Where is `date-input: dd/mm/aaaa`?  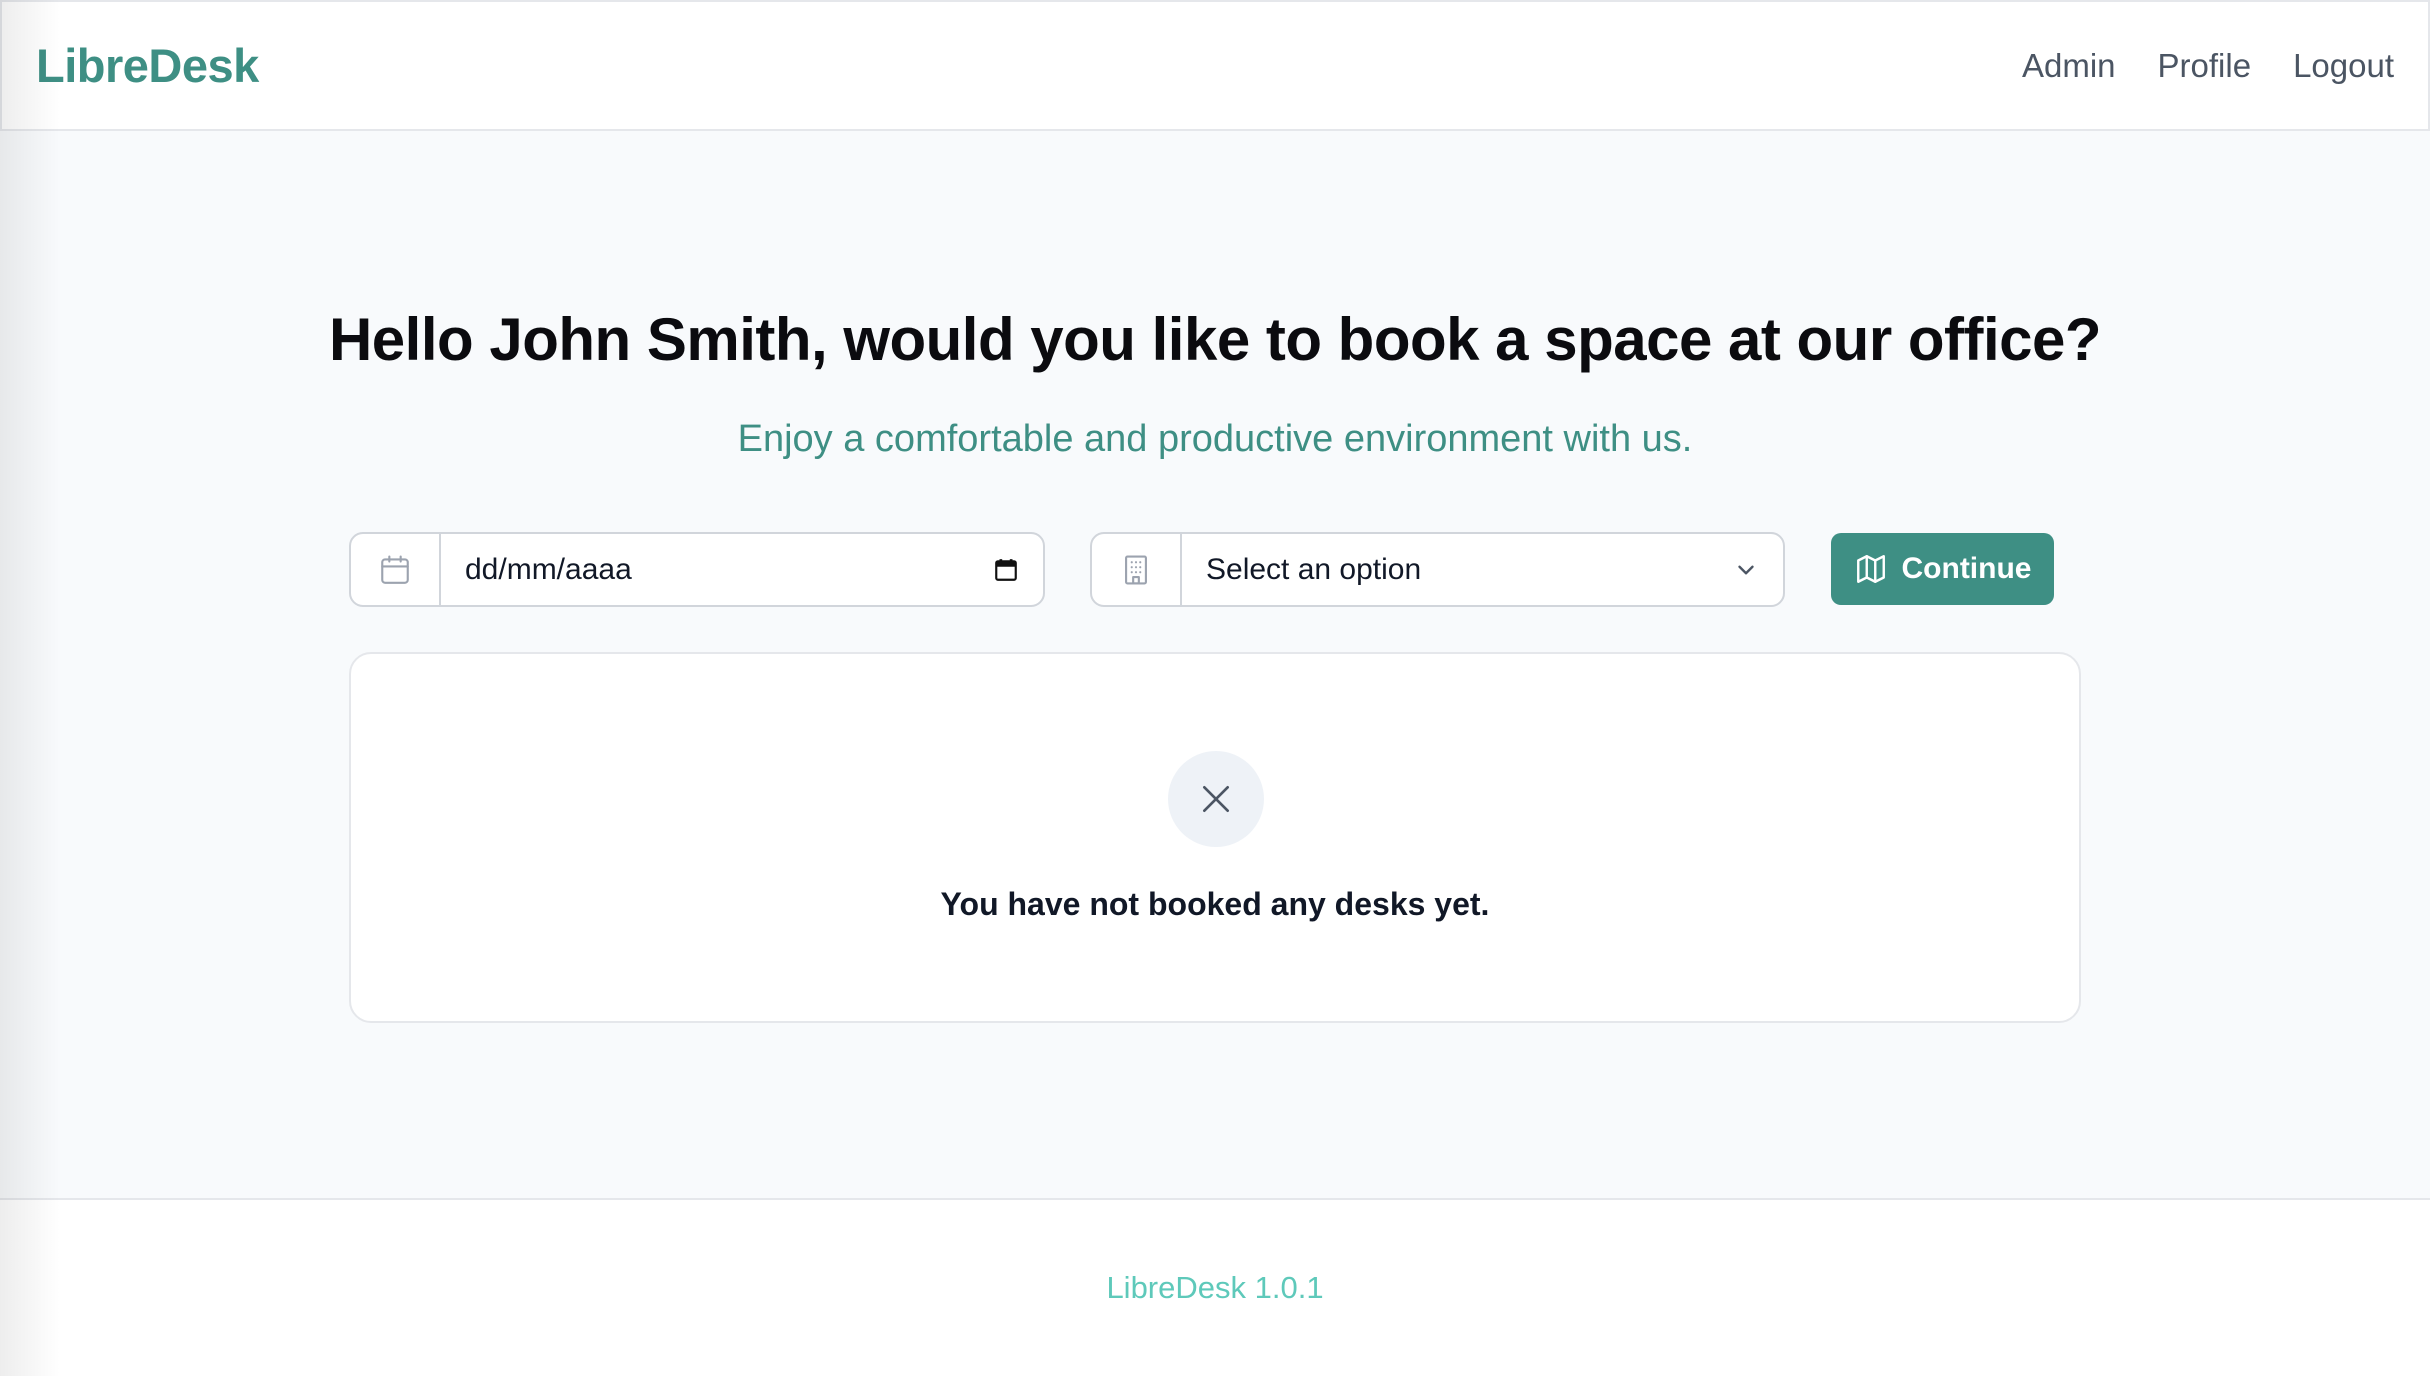
date-input: dd/mm/aaaa is located at coordinates (742, 570).